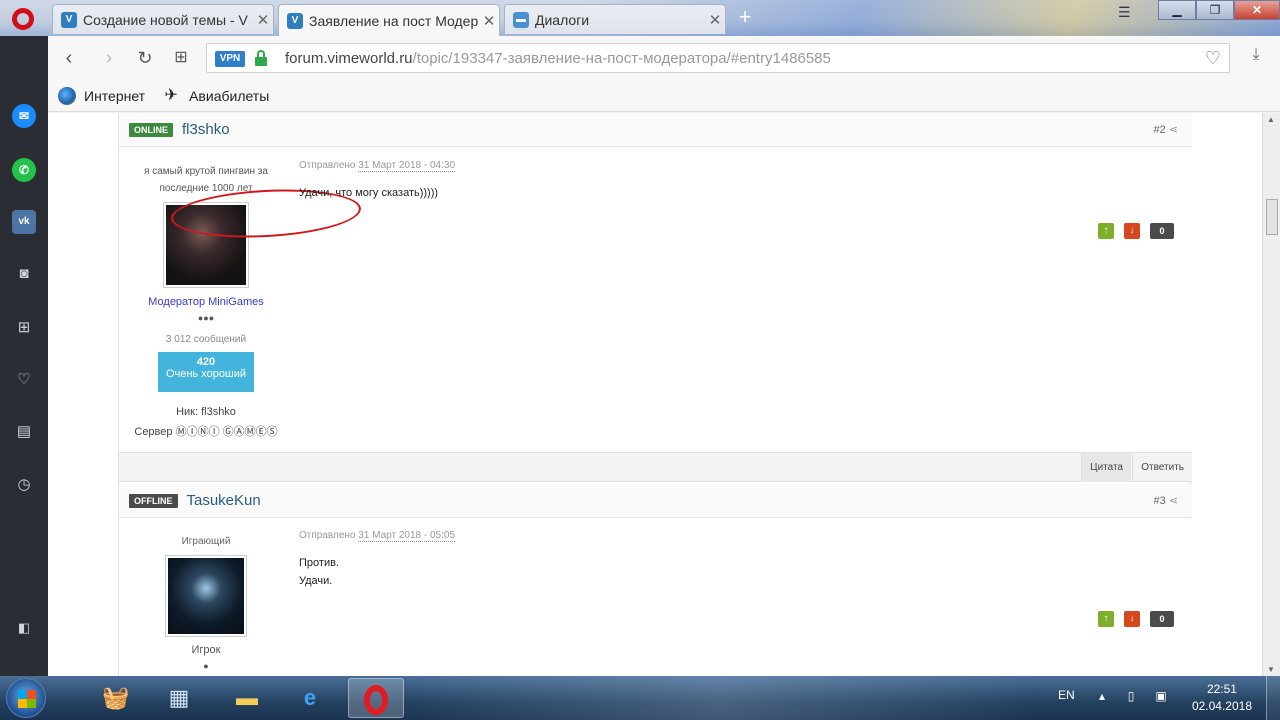  I want to click on post-header: ONLINE fl3shko #2 ⋖, so click(655, 130).